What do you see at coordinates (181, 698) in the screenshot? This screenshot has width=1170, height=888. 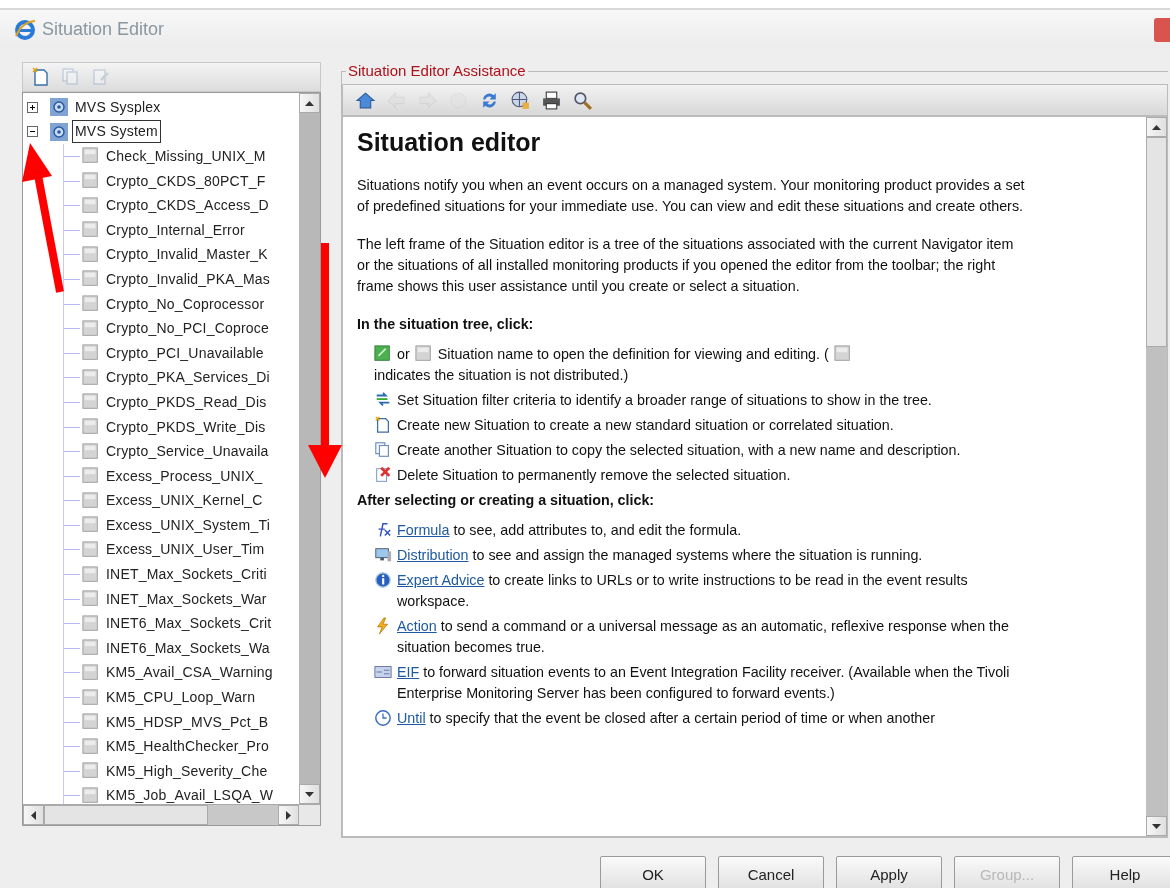 I see `tree-item: KM5_CPU_Loop_Warn` at bounding box center [181, 698].